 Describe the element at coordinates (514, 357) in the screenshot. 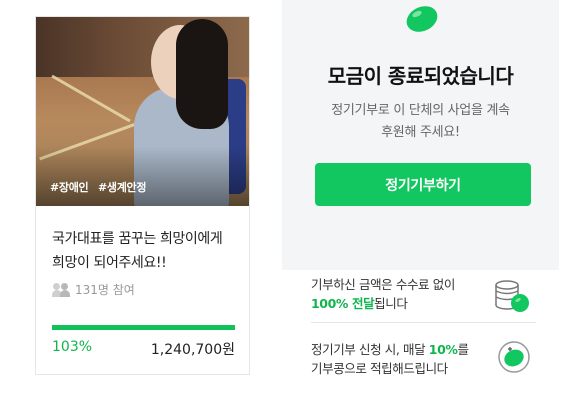

I see `bean-plus-icon` at that location.